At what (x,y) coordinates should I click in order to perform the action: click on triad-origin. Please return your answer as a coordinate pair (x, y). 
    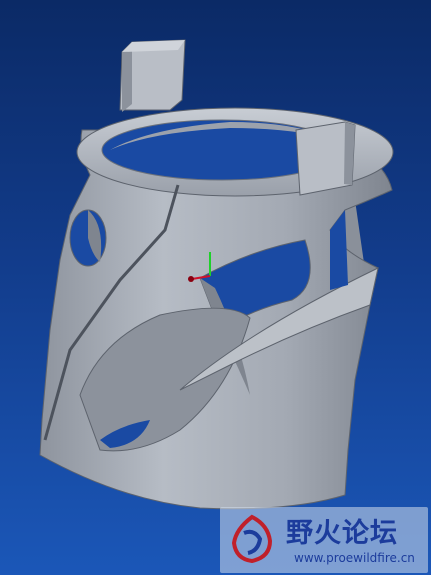
    Looking at the image, I should click on (191, 279).